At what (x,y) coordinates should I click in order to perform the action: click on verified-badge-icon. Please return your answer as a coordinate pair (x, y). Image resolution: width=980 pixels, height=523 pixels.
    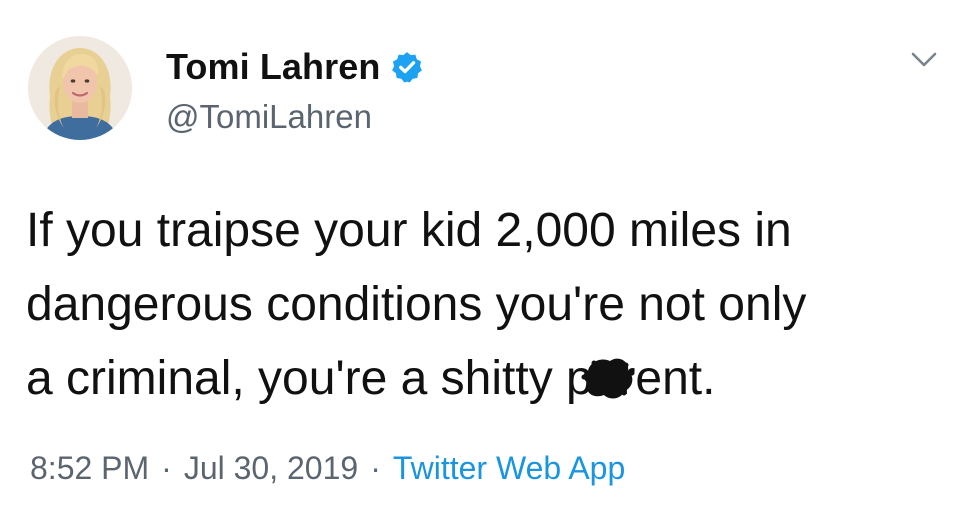
    Looking at the image, I should click on (407, 67).